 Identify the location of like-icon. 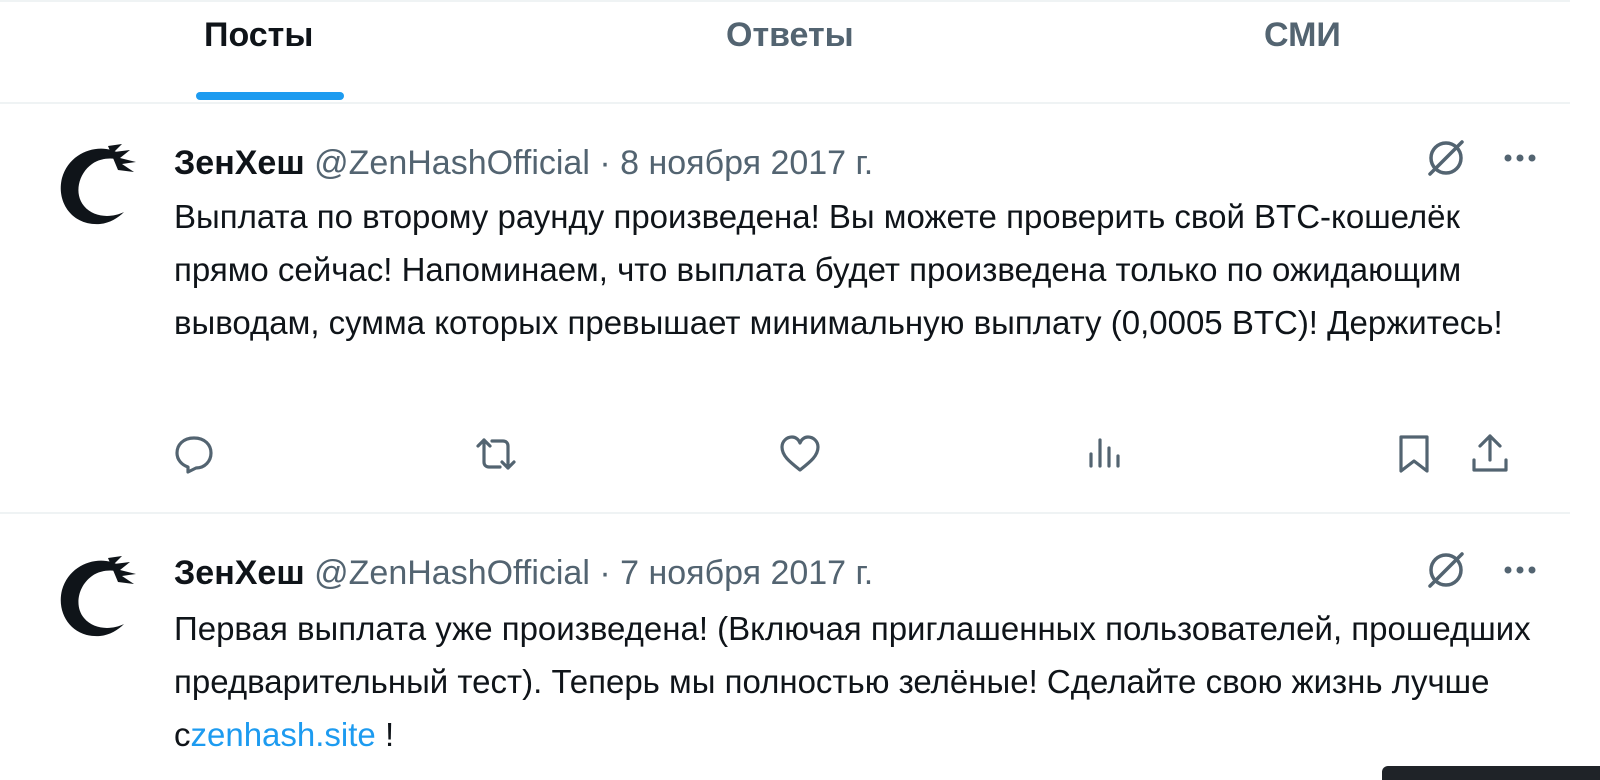
(800, 454).